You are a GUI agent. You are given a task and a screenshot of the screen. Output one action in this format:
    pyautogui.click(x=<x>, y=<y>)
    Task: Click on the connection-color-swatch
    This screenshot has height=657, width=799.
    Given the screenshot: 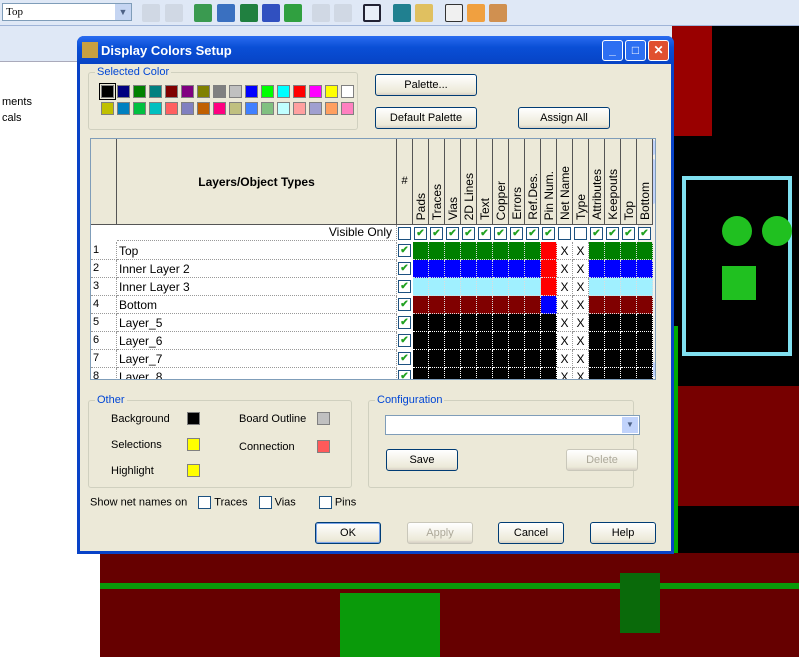 What is the action you would take?
    pyautogui.click(x=323, y=446)
    